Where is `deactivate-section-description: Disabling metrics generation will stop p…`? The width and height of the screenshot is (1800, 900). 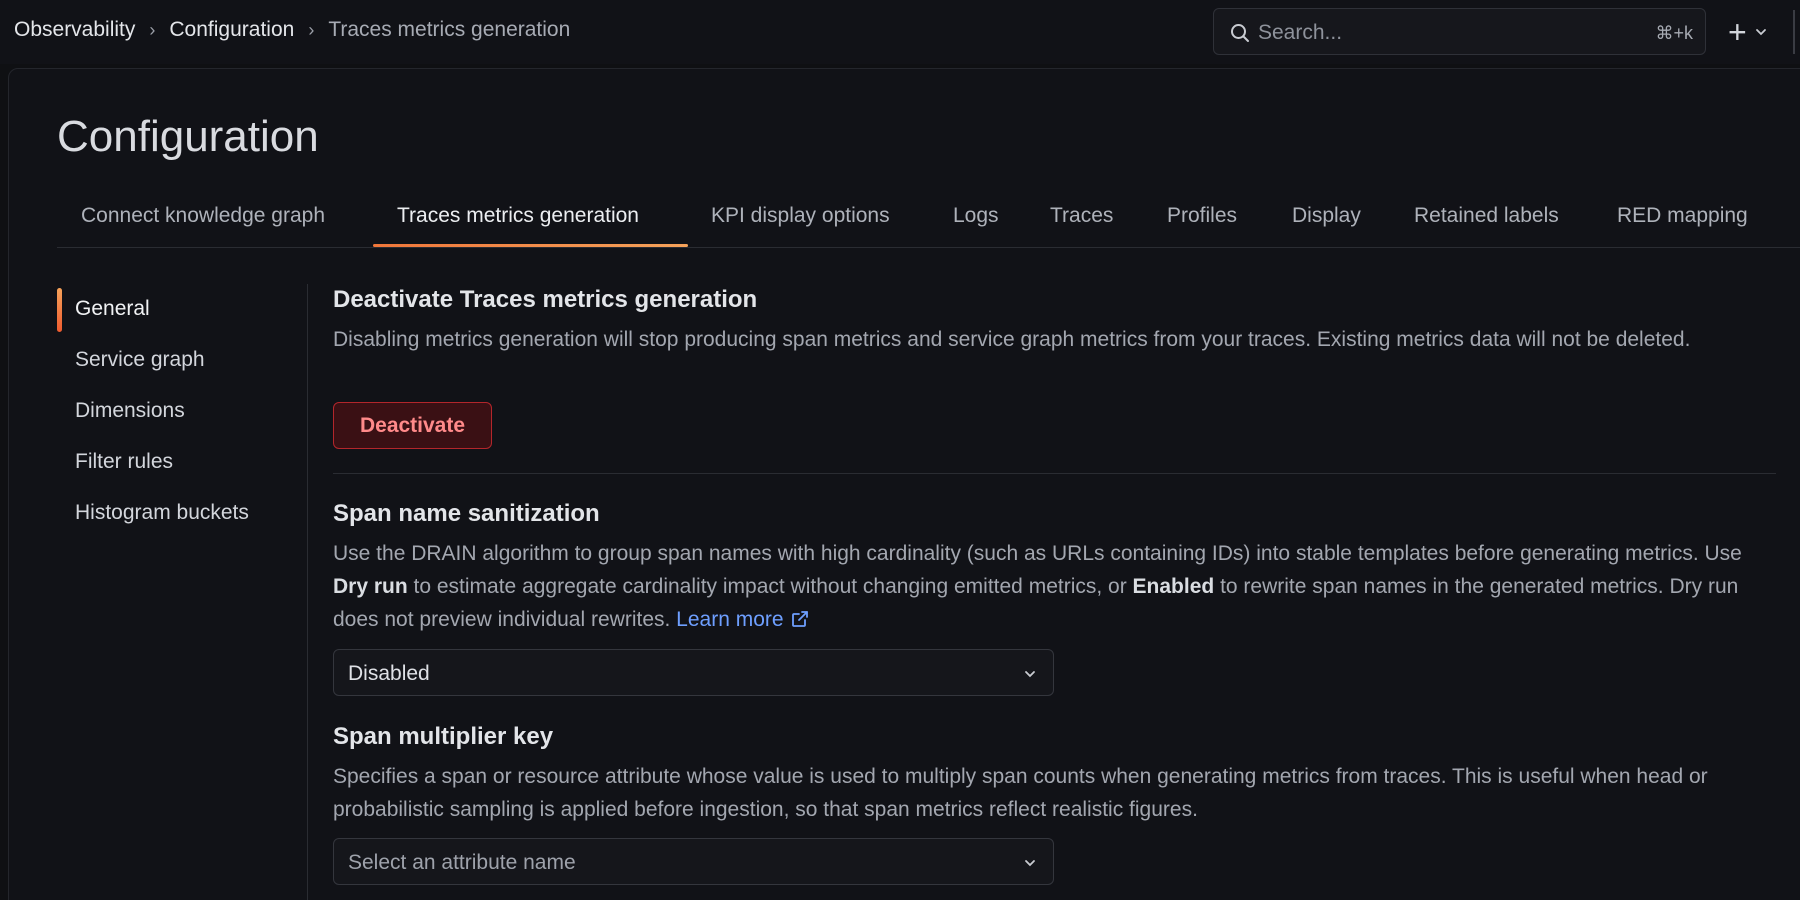 deactivate-section-description: Disabling metrics generation will stop p… is located at coordinates (1012, 339).